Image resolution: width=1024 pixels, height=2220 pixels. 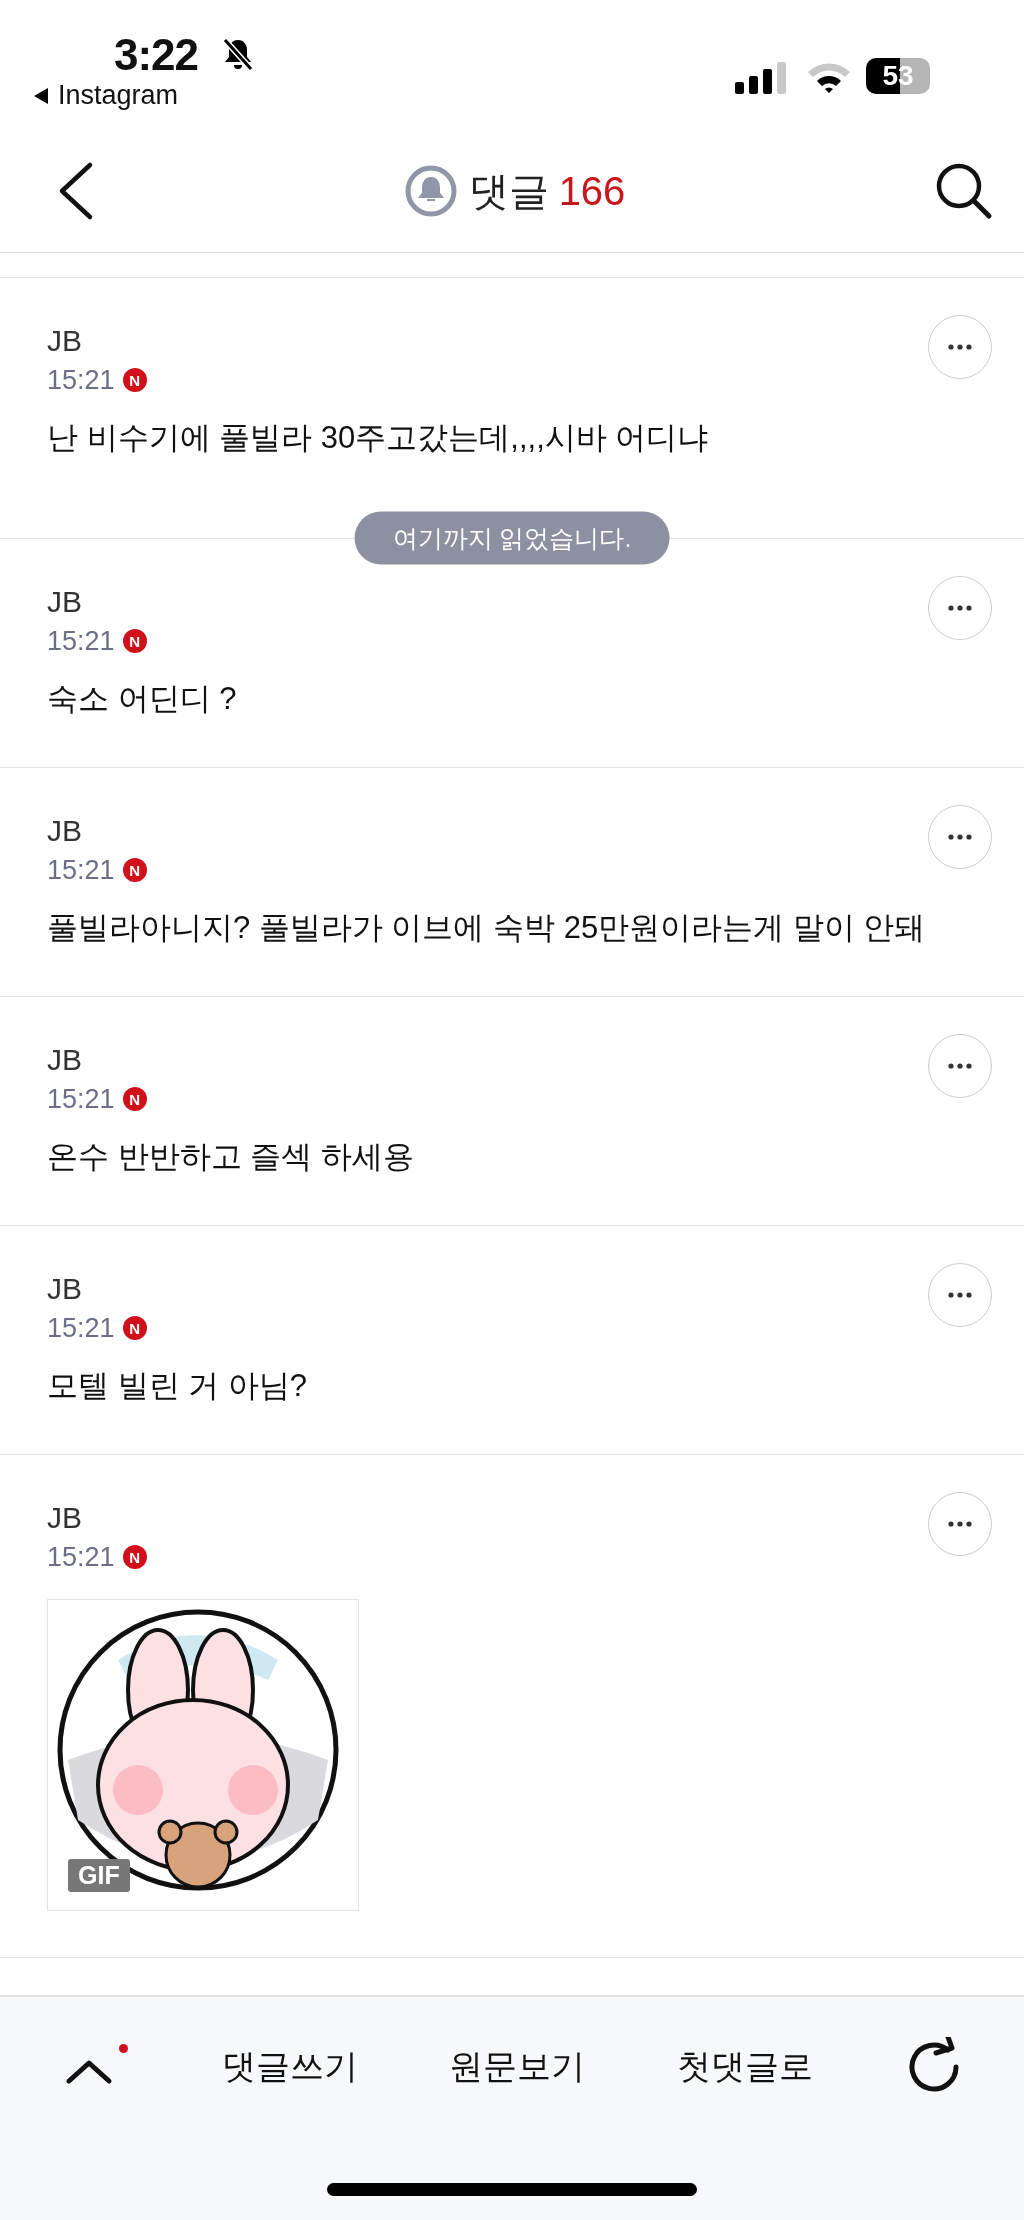 I want to click on read-marker: 여기까지 읽었습니다., so click(x=512, y=538).